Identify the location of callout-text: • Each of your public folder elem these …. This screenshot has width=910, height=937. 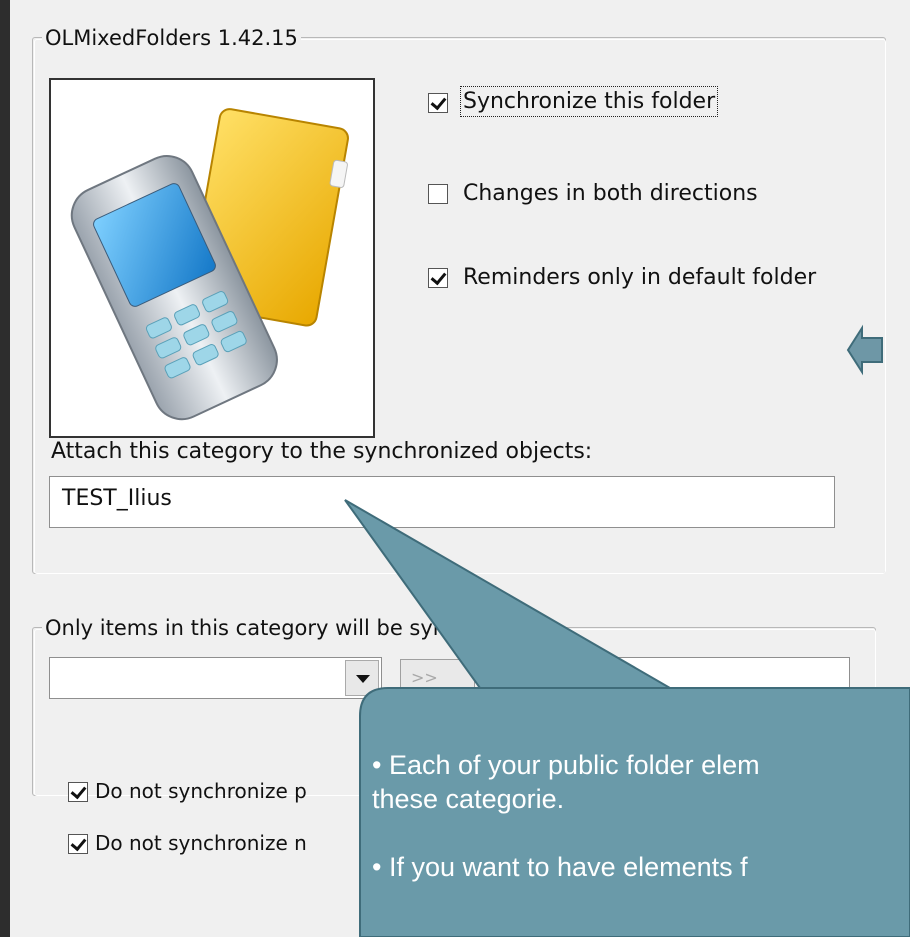
(641, 816).